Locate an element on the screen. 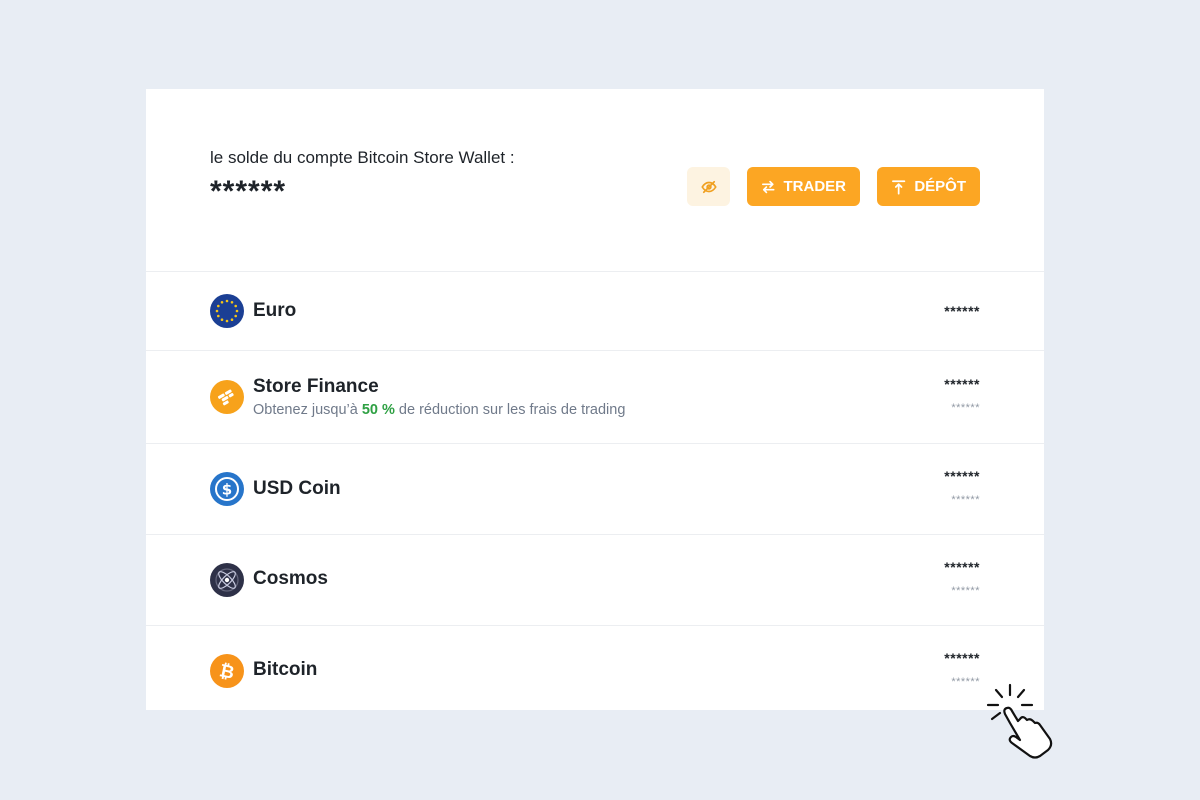 The height and width of the screenshot is (800, 1200). euro-flag-icon is located at coordinates (227, 311).